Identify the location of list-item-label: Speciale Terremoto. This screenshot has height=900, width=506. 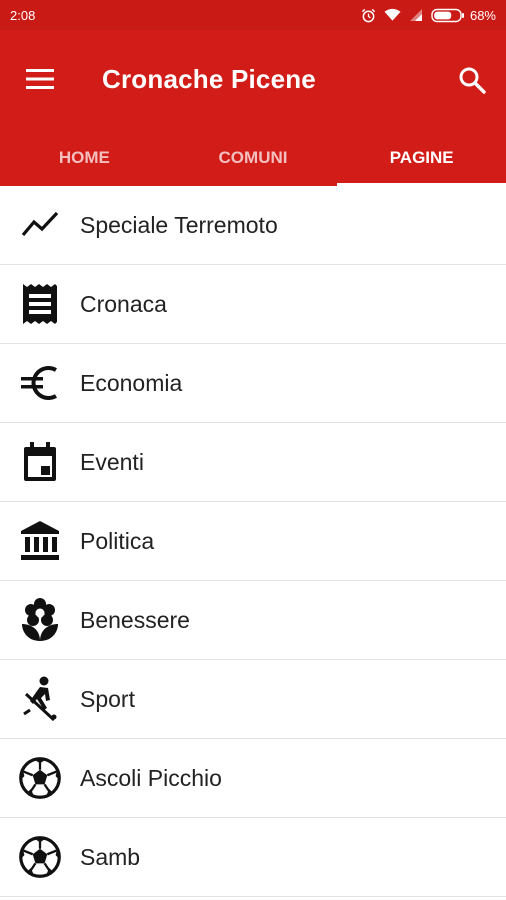
(179, 224).